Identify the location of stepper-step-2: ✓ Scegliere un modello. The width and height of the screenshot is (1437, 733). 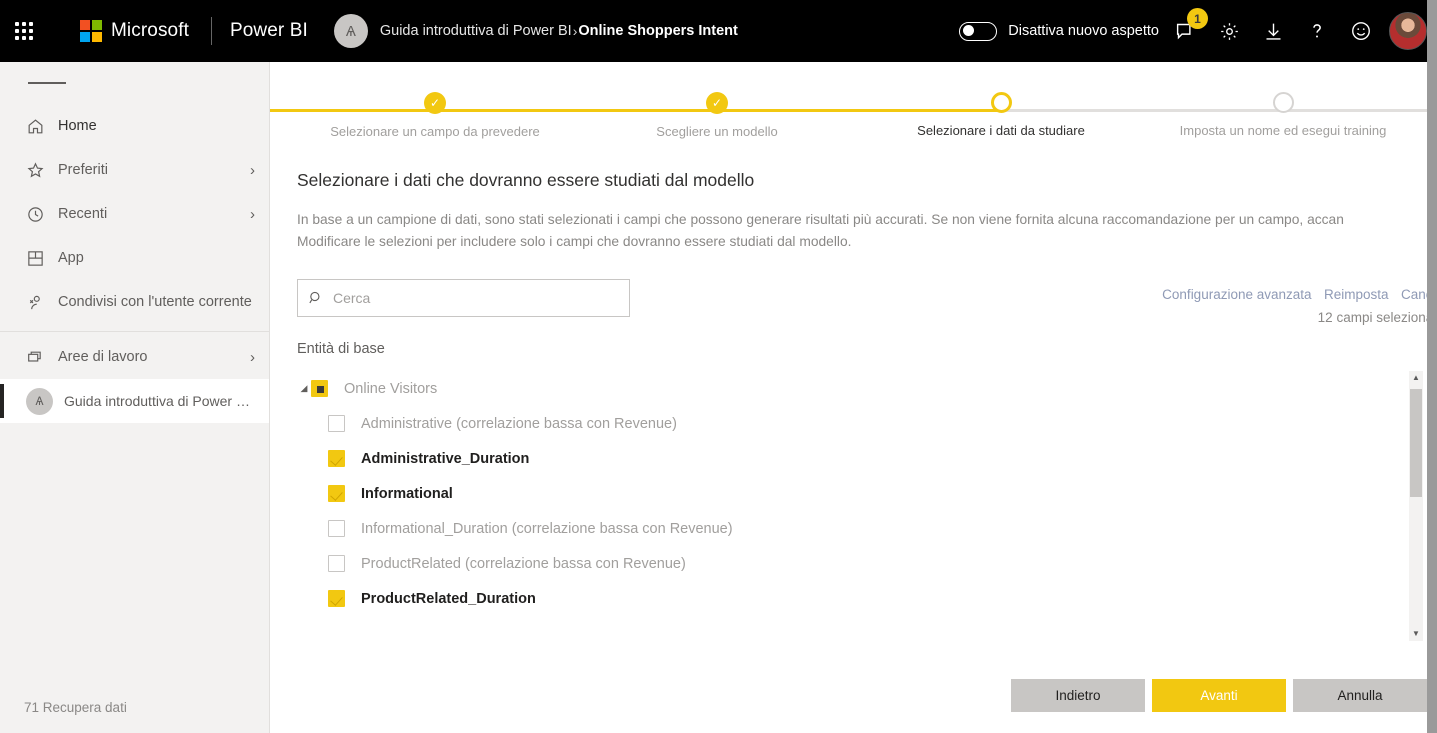
(717, 115).